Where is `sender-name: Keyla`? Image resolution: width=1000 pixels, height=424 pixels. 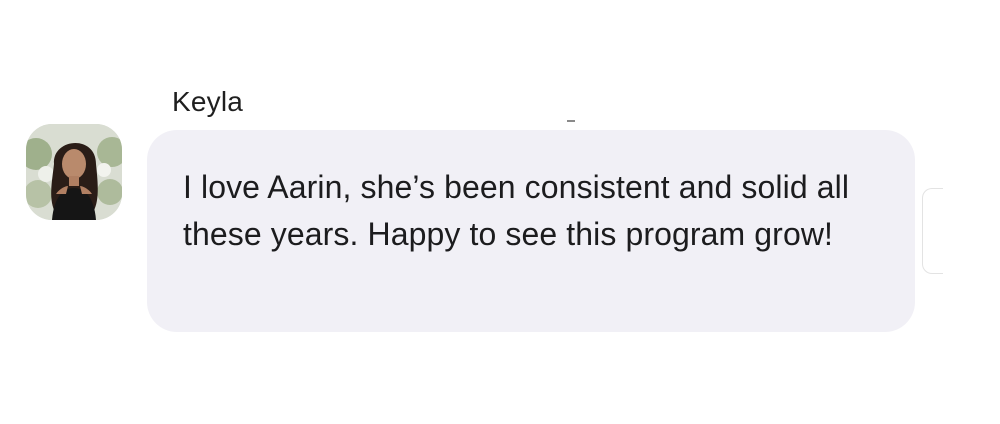
sender-name: Keyla is located at coordinates (208, 101).